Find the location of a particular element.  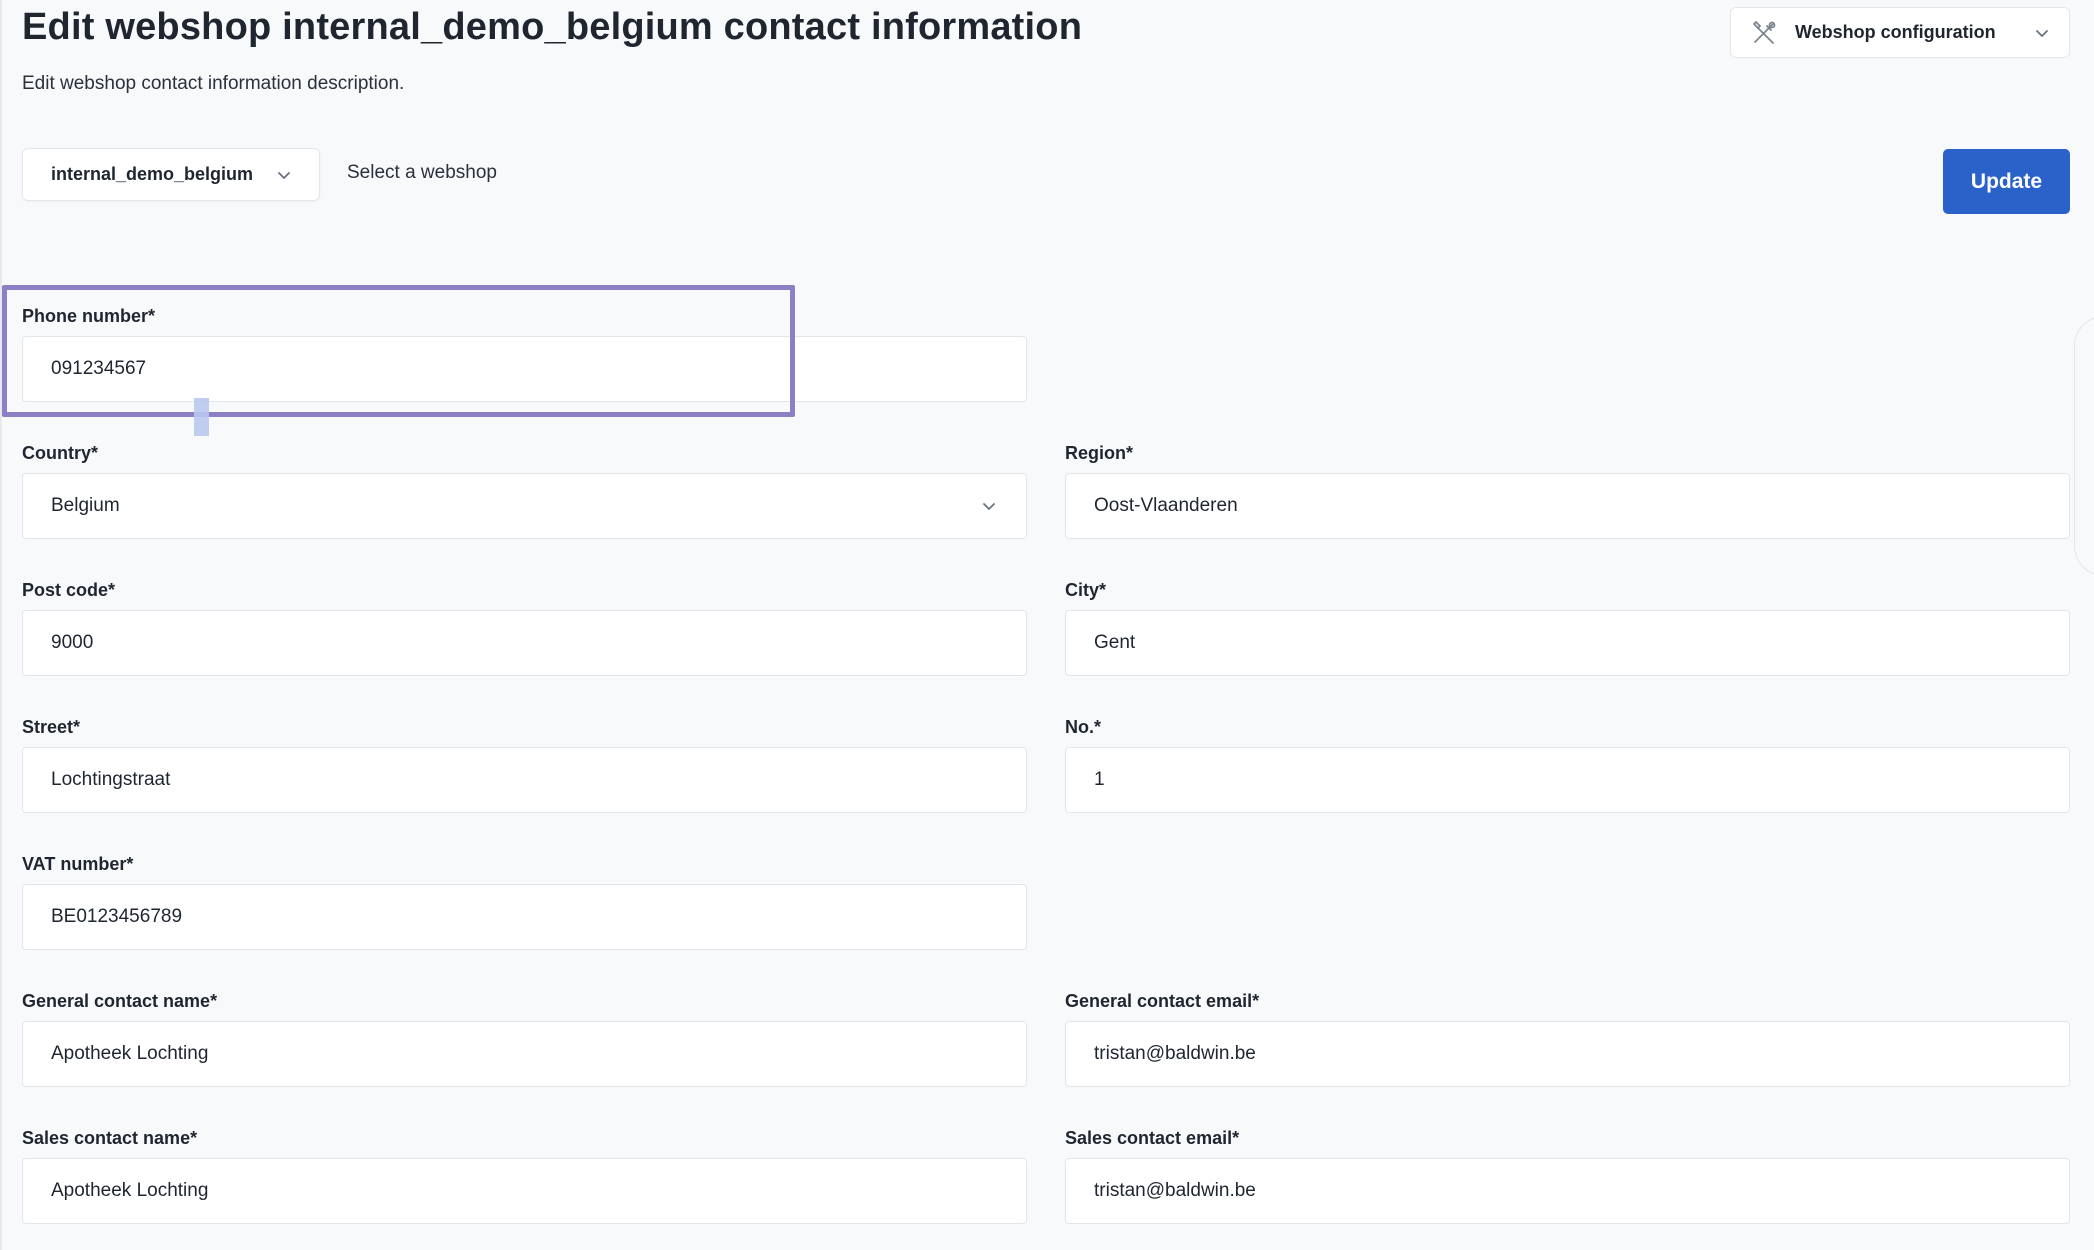

city-label: City* is located at coordinates (1086, 590).